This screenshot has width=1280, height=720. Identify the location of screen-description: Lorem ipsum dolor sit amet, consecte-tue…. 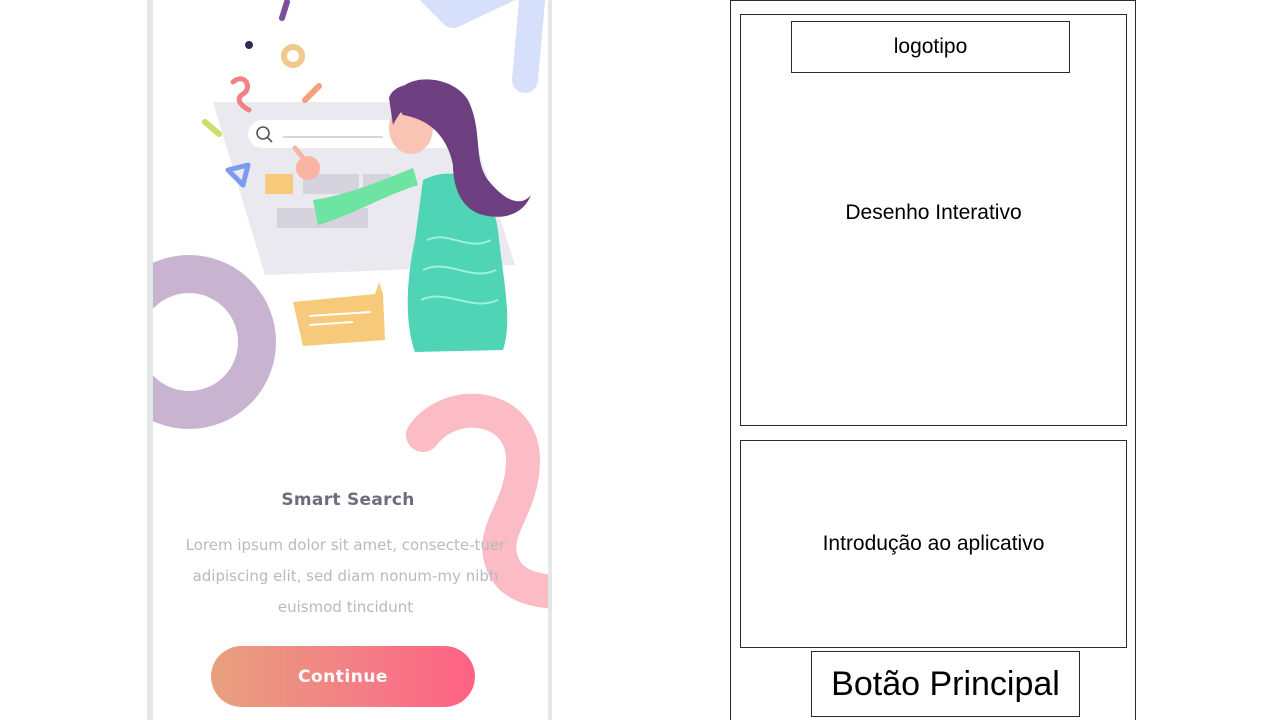
(345, 576).